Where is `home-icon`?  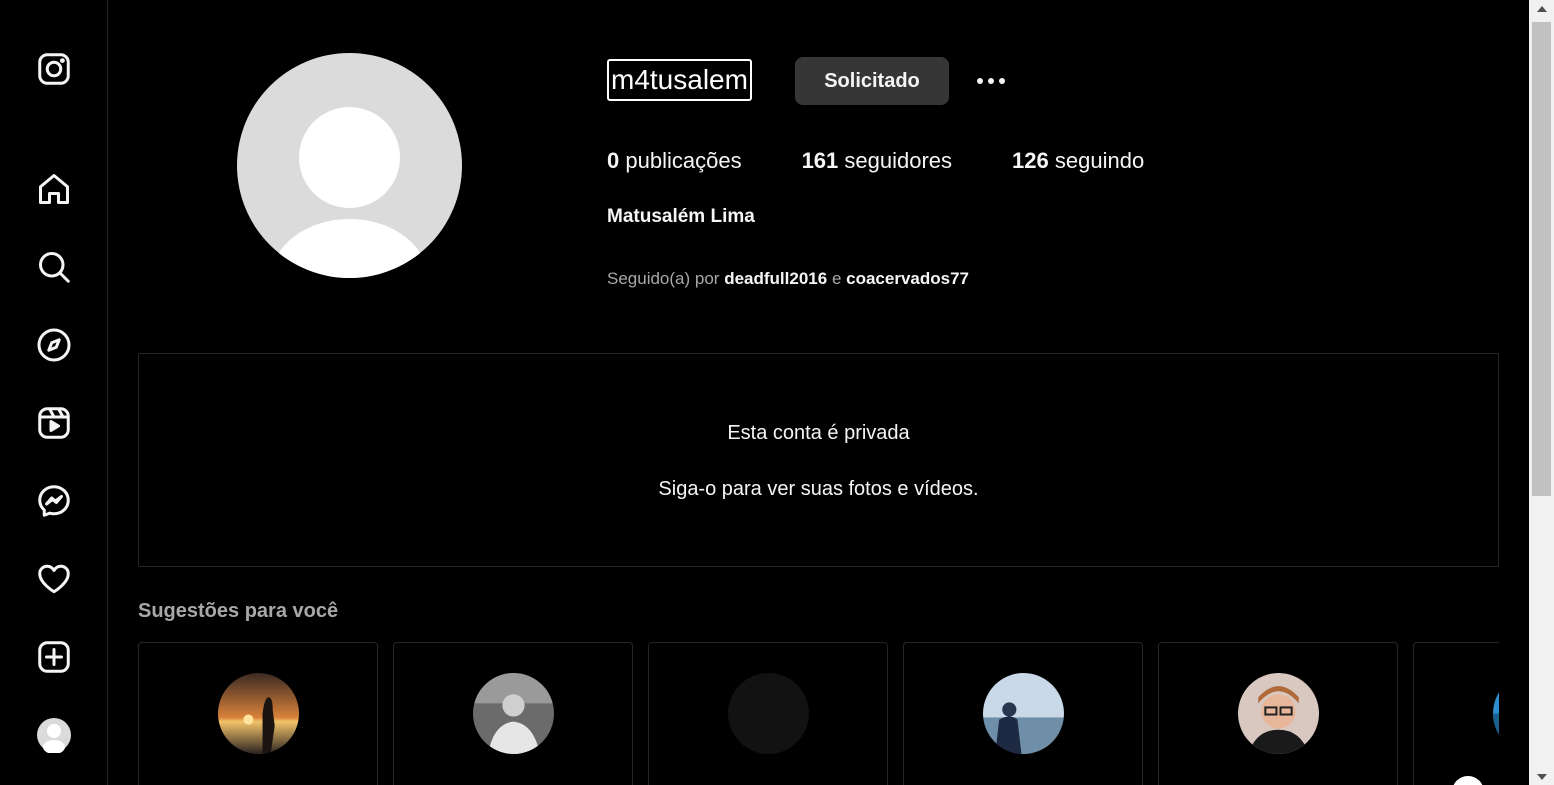
home-icon is located at coordinates (54, 189).